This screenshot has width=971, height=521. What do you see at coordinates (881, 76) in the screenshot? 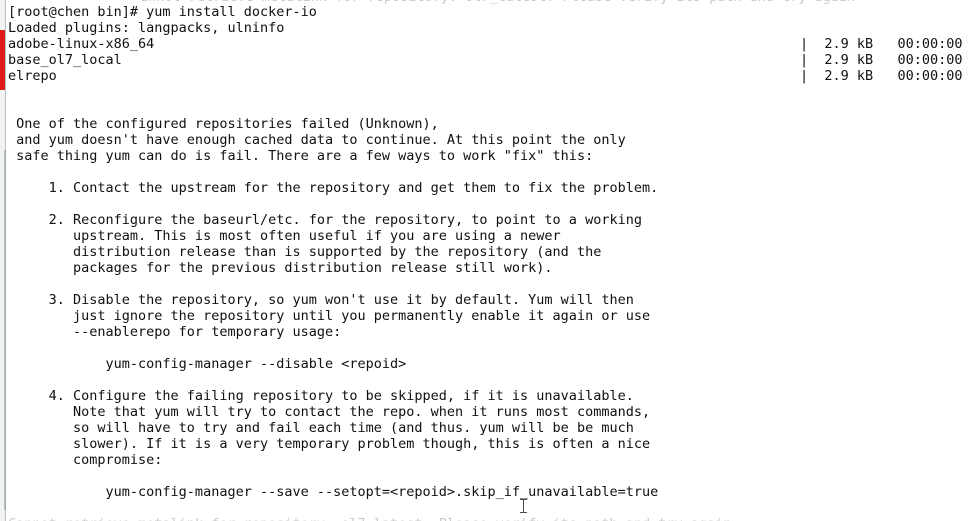
I see `terminal-repo-meta-elrepo: | 2.9 kB 00:00:00` at bounding box center [881, 76].